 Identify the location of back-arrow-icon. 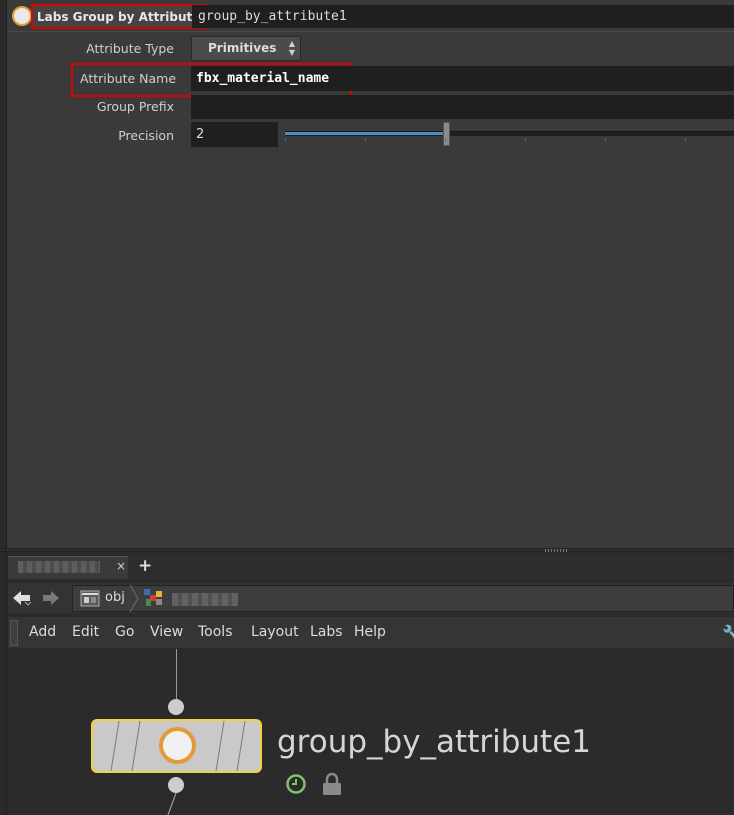
(22, 598).